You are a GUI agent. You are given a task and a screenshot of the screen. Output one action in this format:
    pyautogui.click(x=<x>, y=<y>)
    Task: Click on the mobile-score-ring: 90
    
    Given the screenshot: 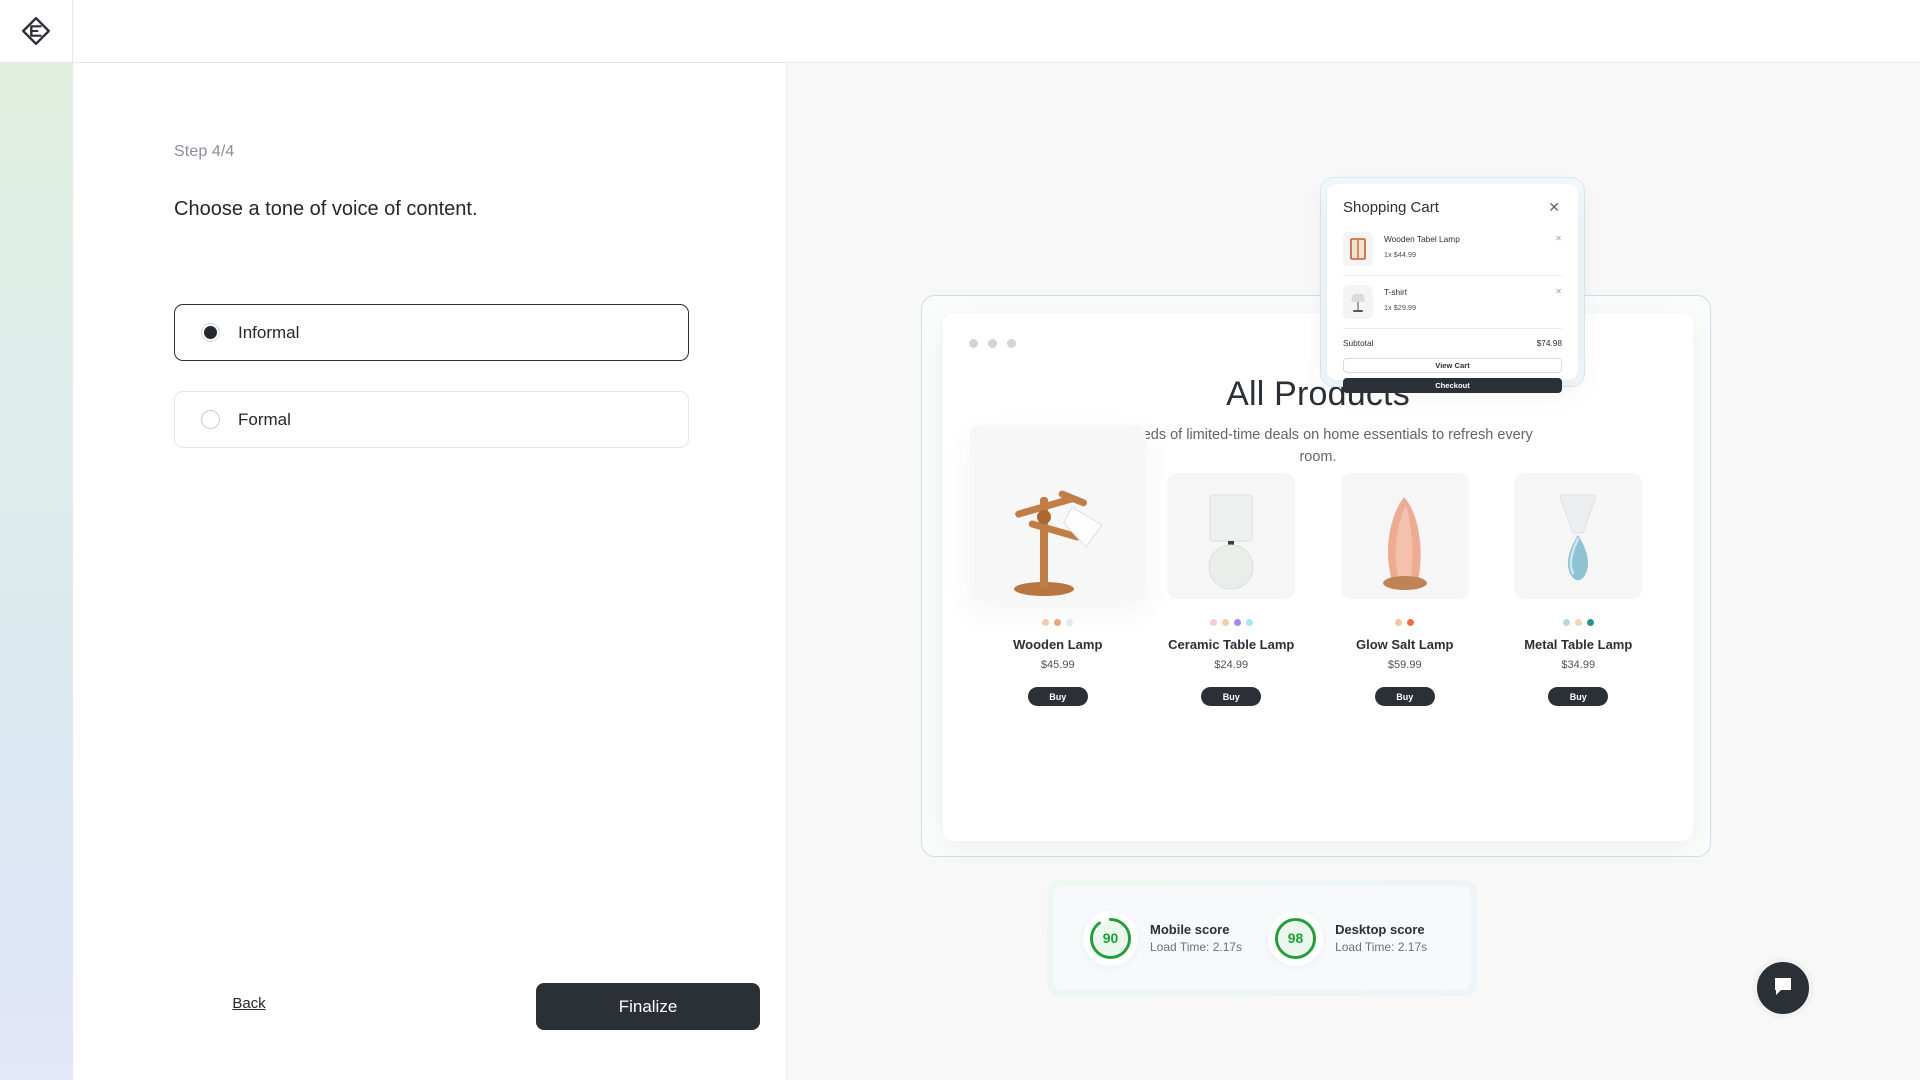 What is the action you would take?
    pyautogui.click(x=1110, y=938)
    